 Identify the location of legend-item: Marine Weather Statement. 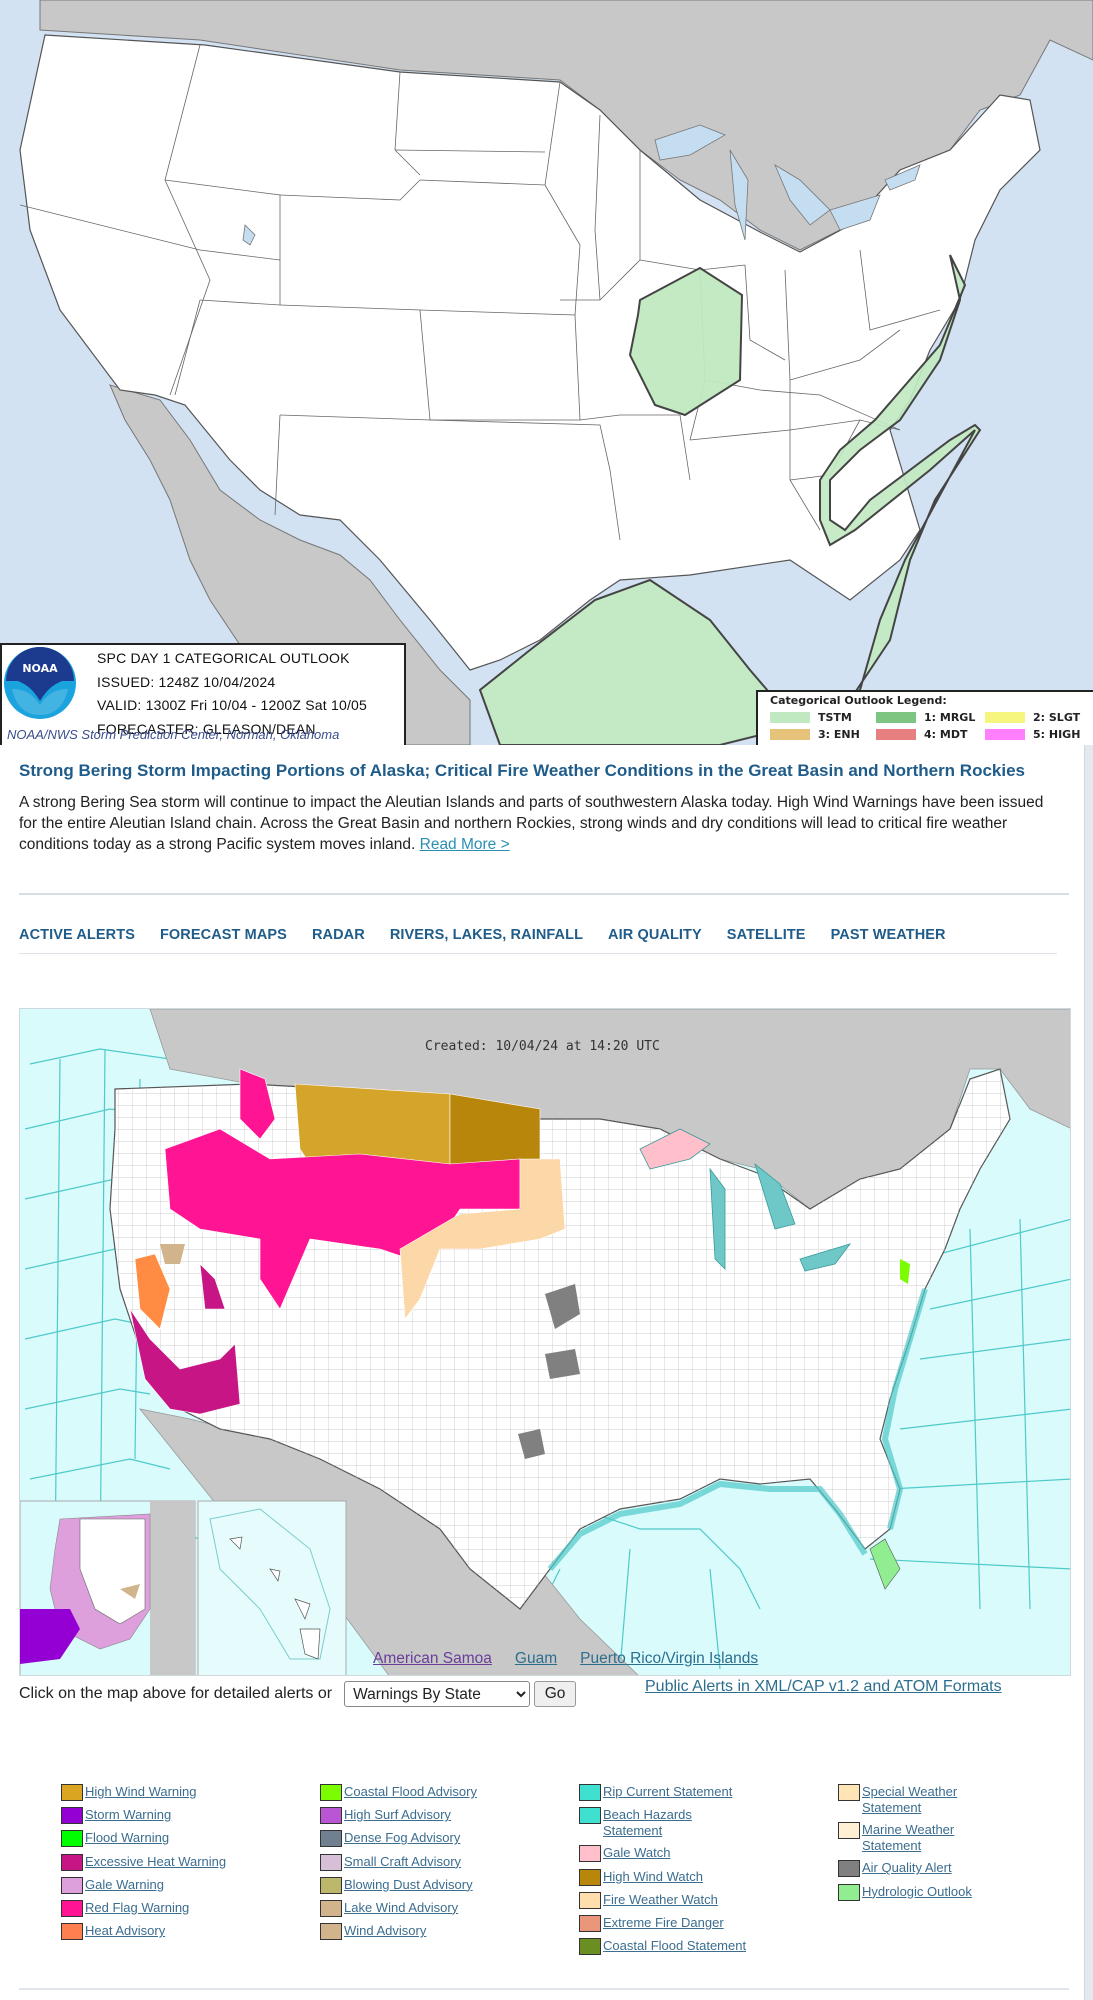
(958, 1838).